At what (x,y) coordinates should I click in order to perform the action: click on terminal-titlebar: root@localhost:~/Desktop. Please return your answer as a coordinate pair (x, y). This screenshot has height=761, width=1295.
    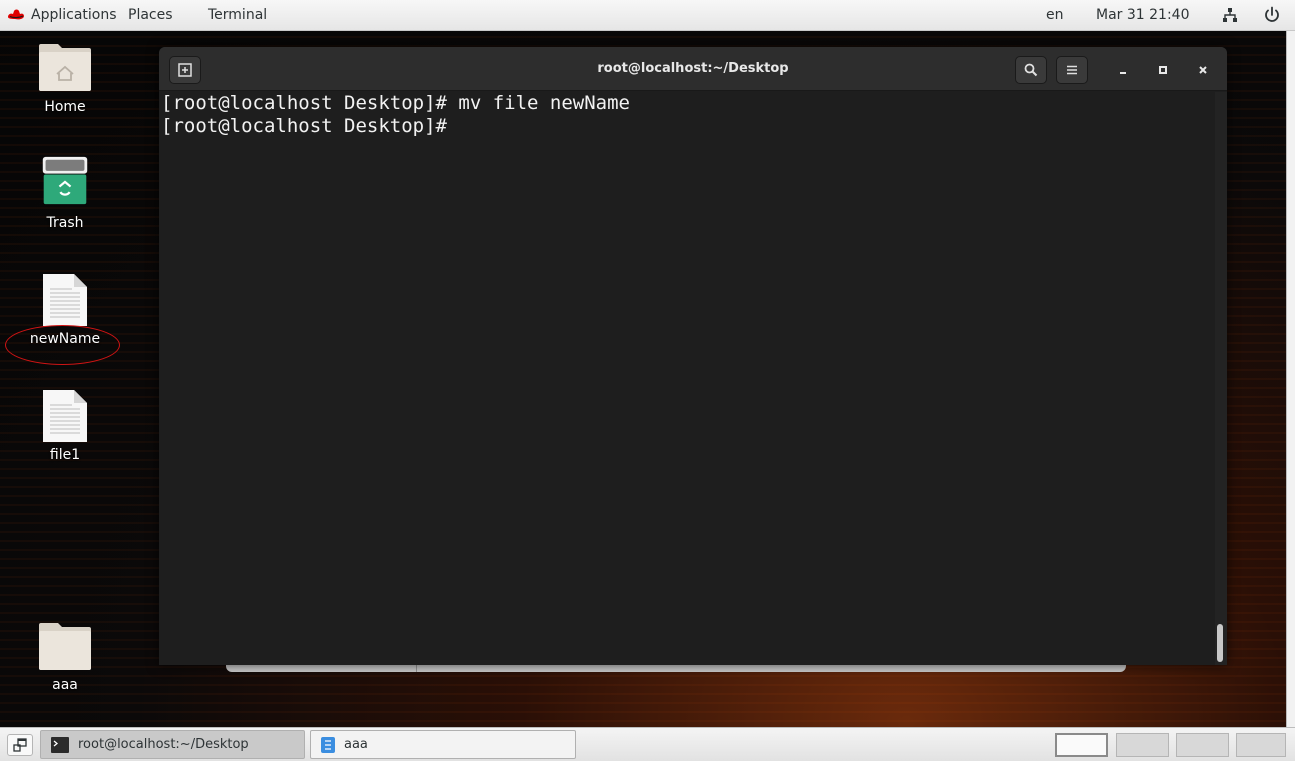
    Looking at the image, I should click on (693, 69).